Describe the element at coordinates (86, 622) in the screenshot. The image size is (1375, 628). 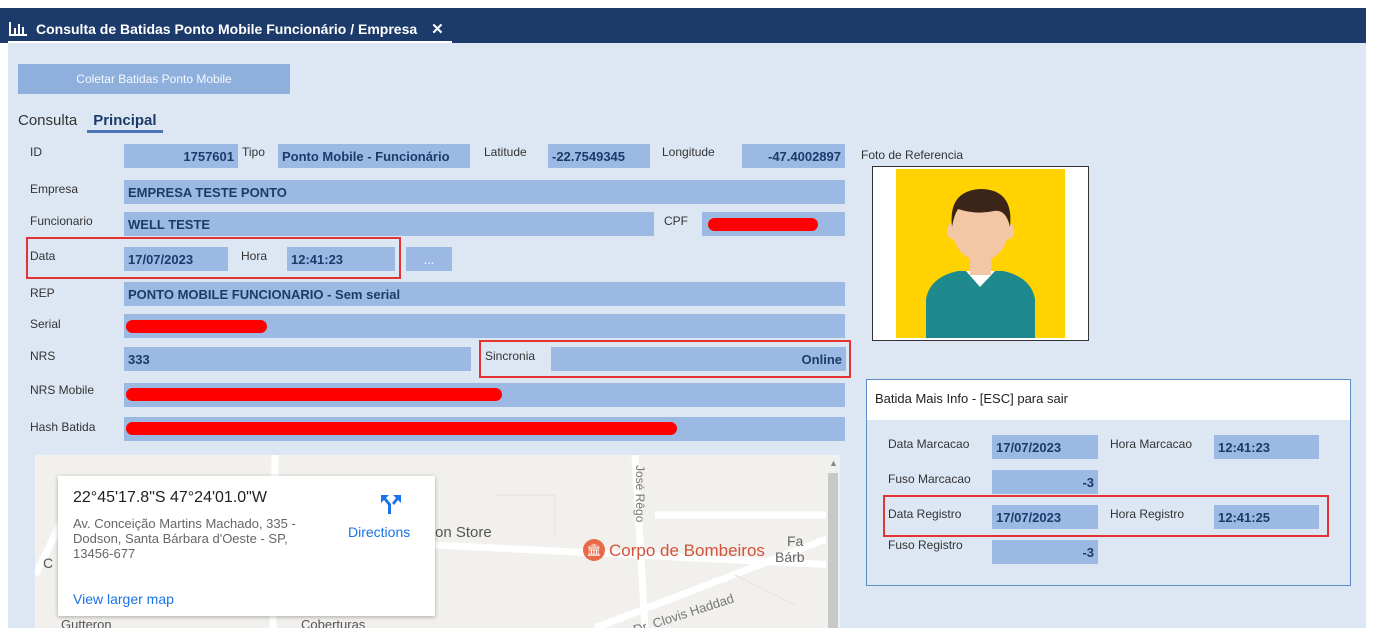
I see `map-fragment-bottom-left: Gutteron` at that location.